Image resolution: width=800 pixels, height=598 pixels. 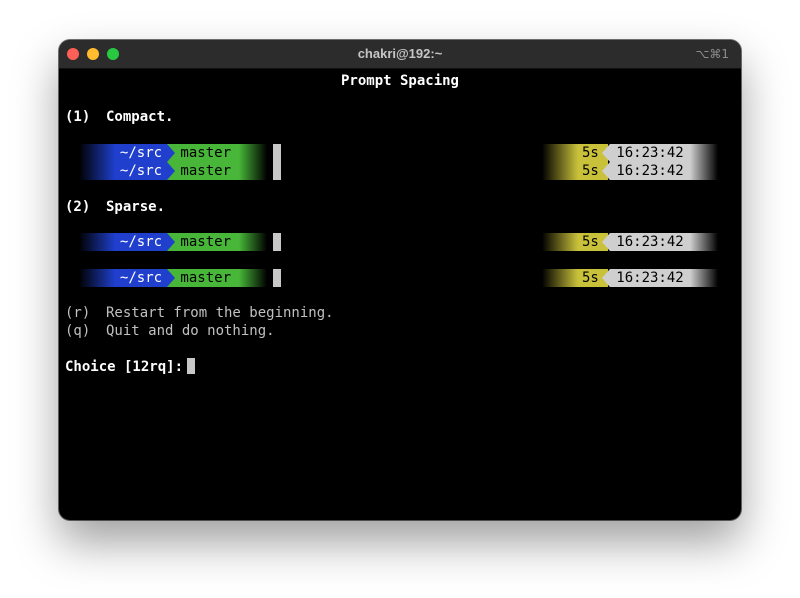 I want to click on option-quit: (q) Quit and do nothing., so click(x=170, y=331).